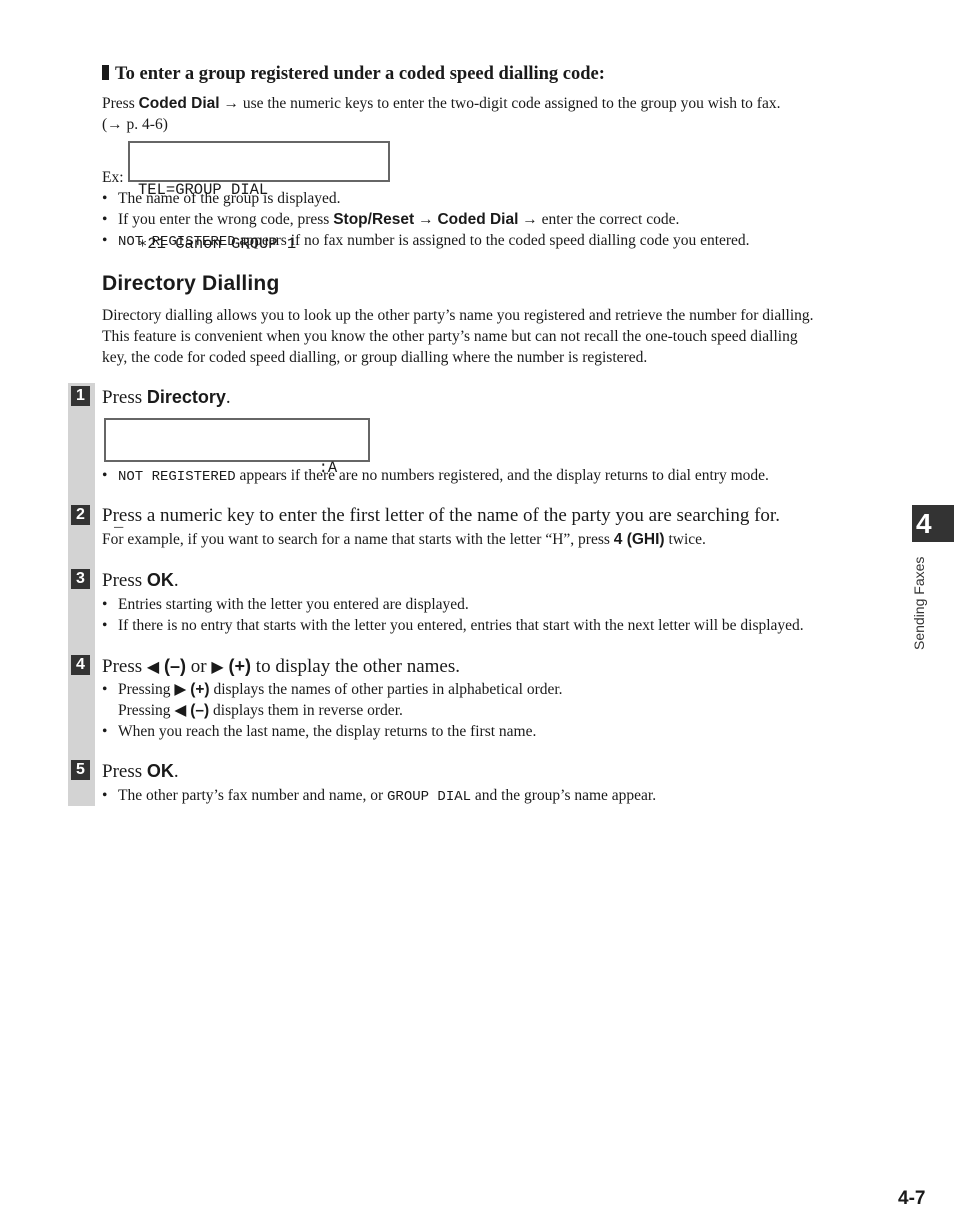  Describe the element at coordinates (221, 198) in the screenshot. I see `list-item: • The name of the group is displayed.` at that location.